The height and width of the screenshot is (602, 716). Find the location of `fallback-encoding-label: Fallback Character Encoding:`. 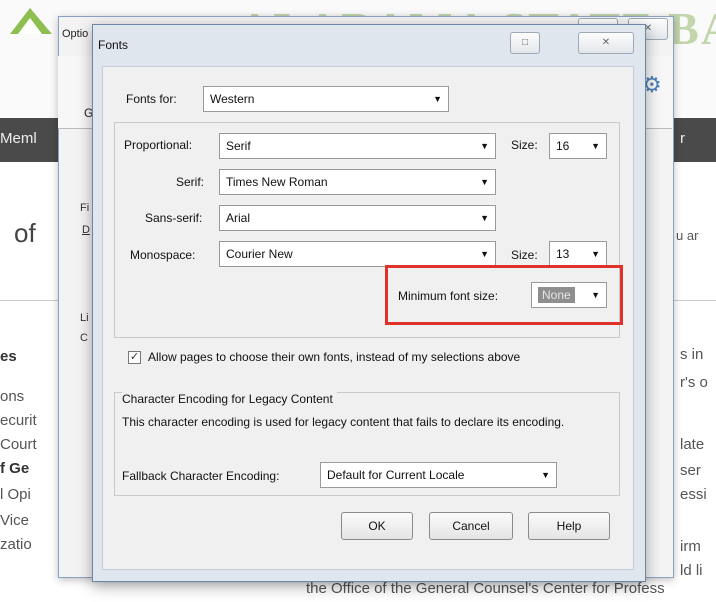

fallback-encoding-label: Fallback Character Encoding: is located at coordinates (201, 476).